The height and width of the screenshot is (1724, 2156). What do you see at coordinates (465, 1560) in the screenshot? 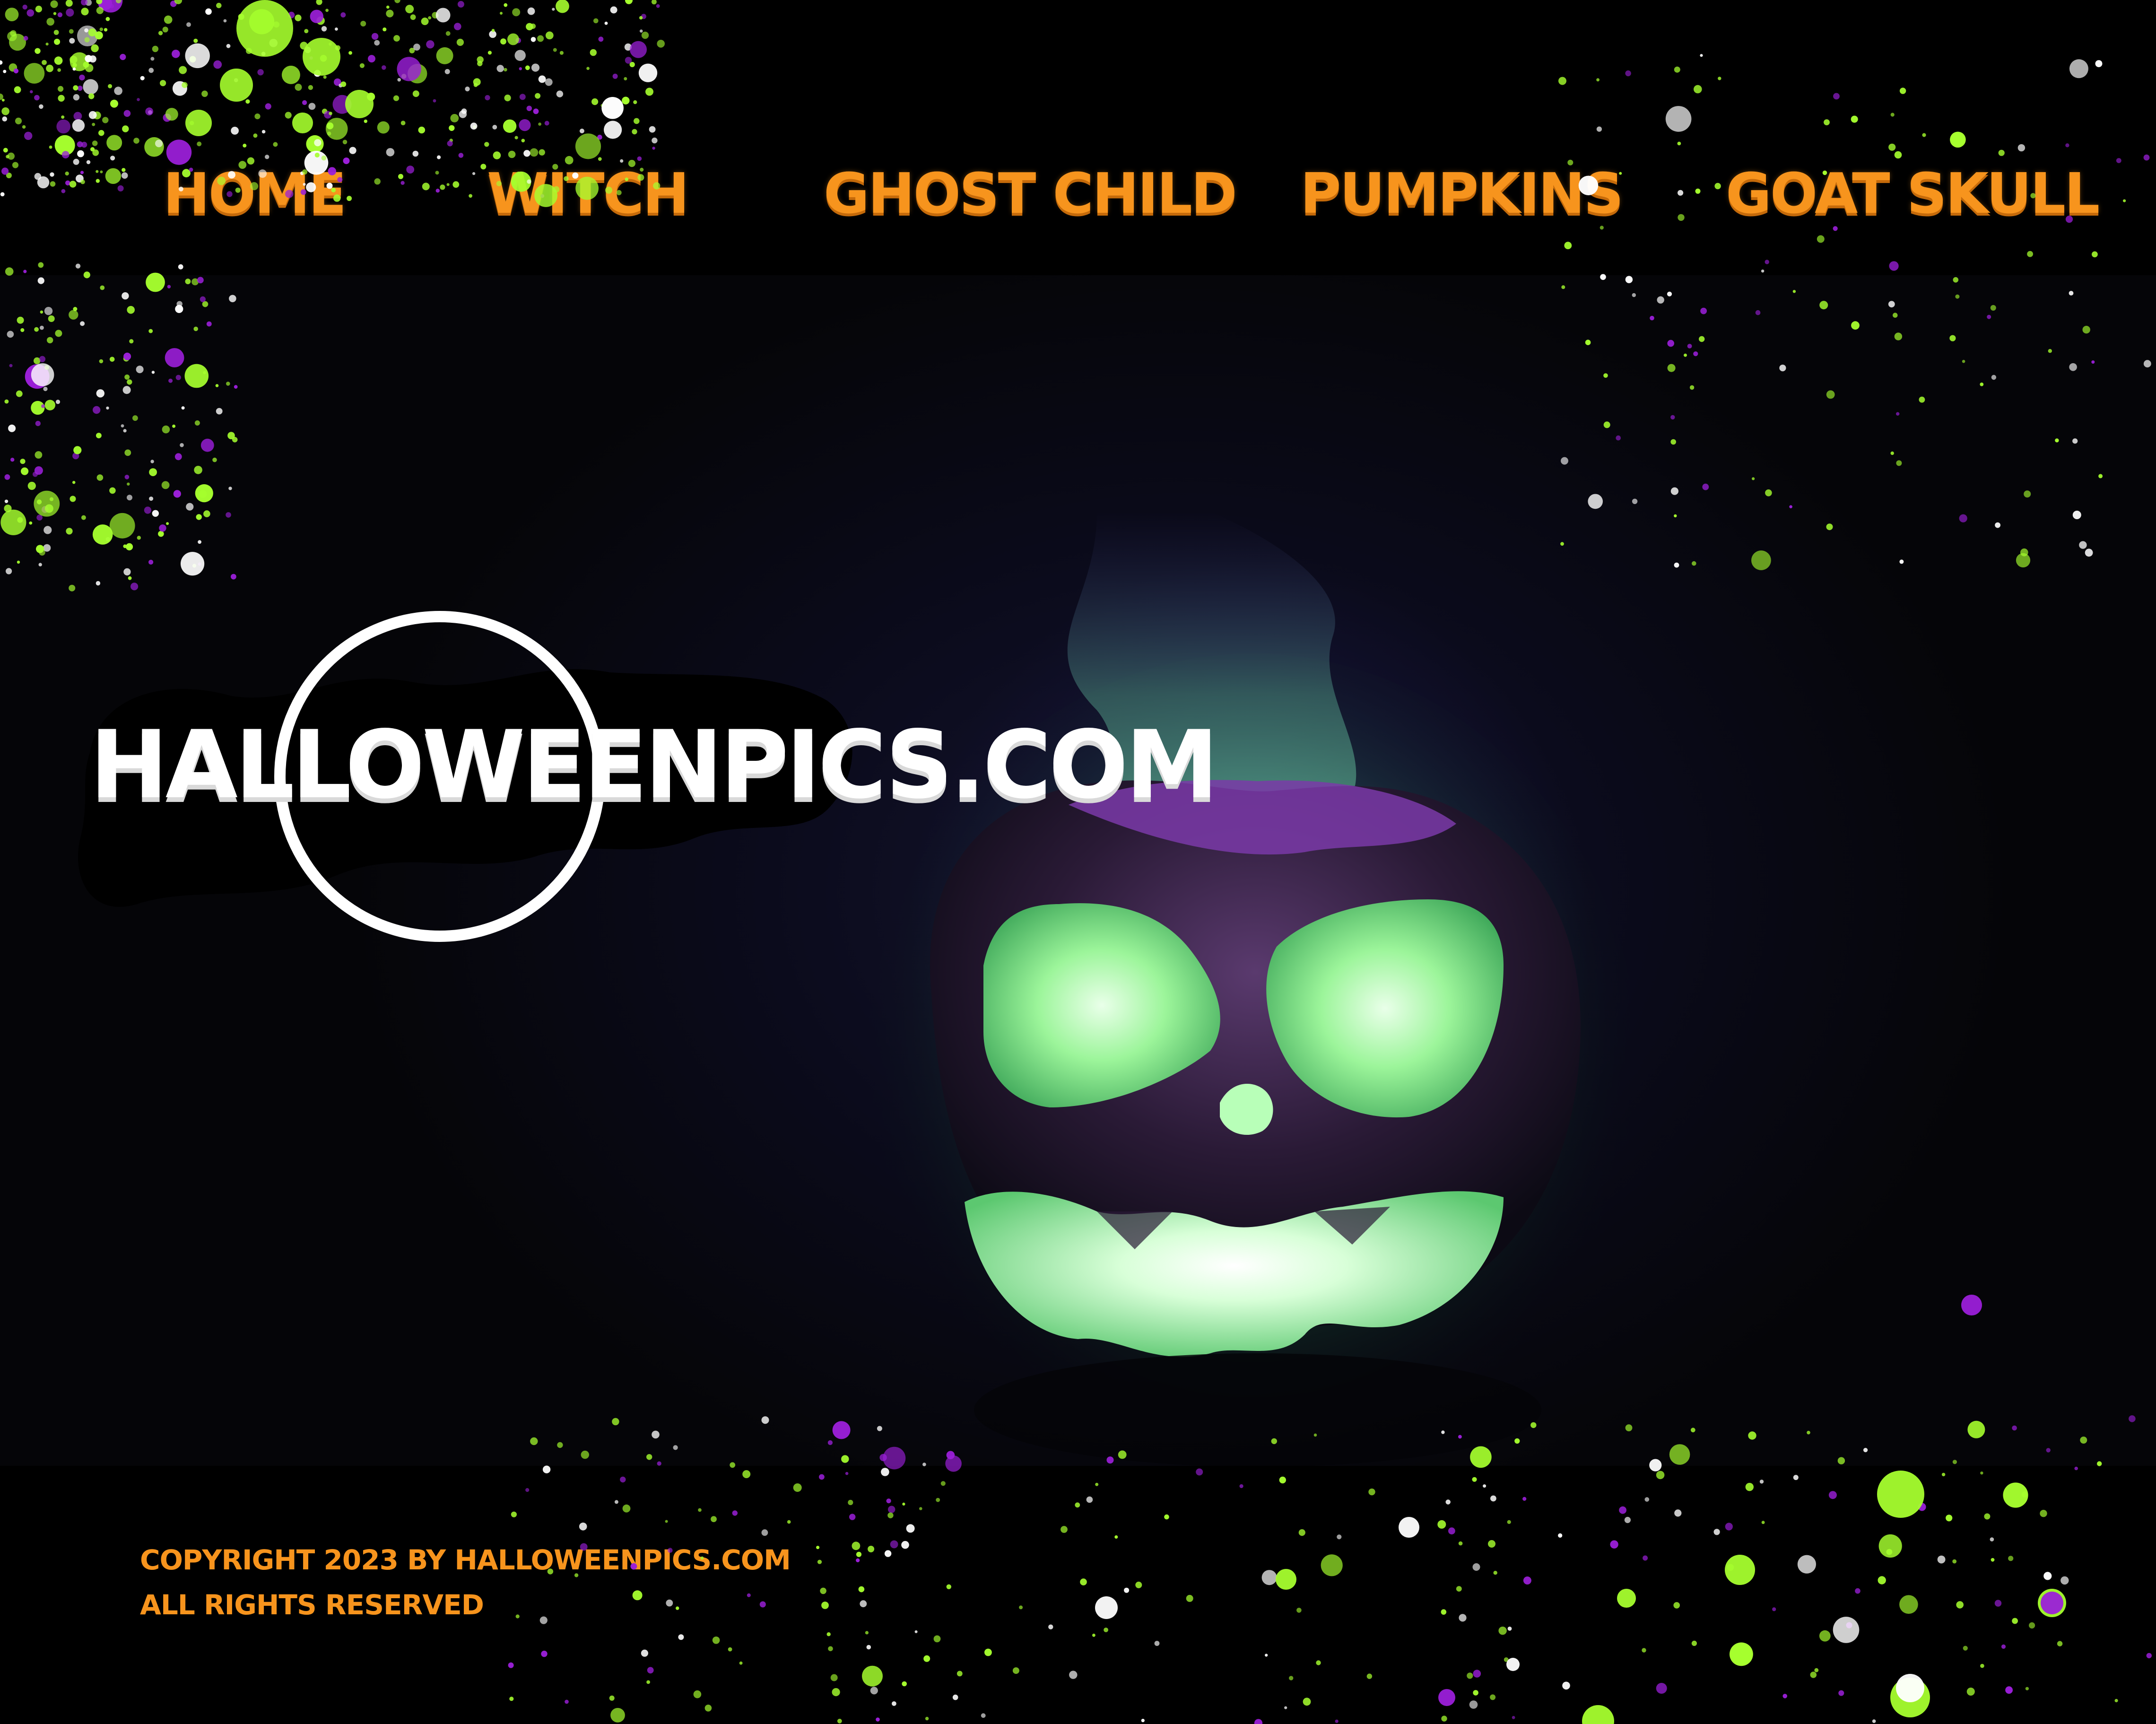
I see `footer-copyright: COPYRIGHT 2023 BY HALLOWEENPICS.COM` at bounding box center [465, 1560].